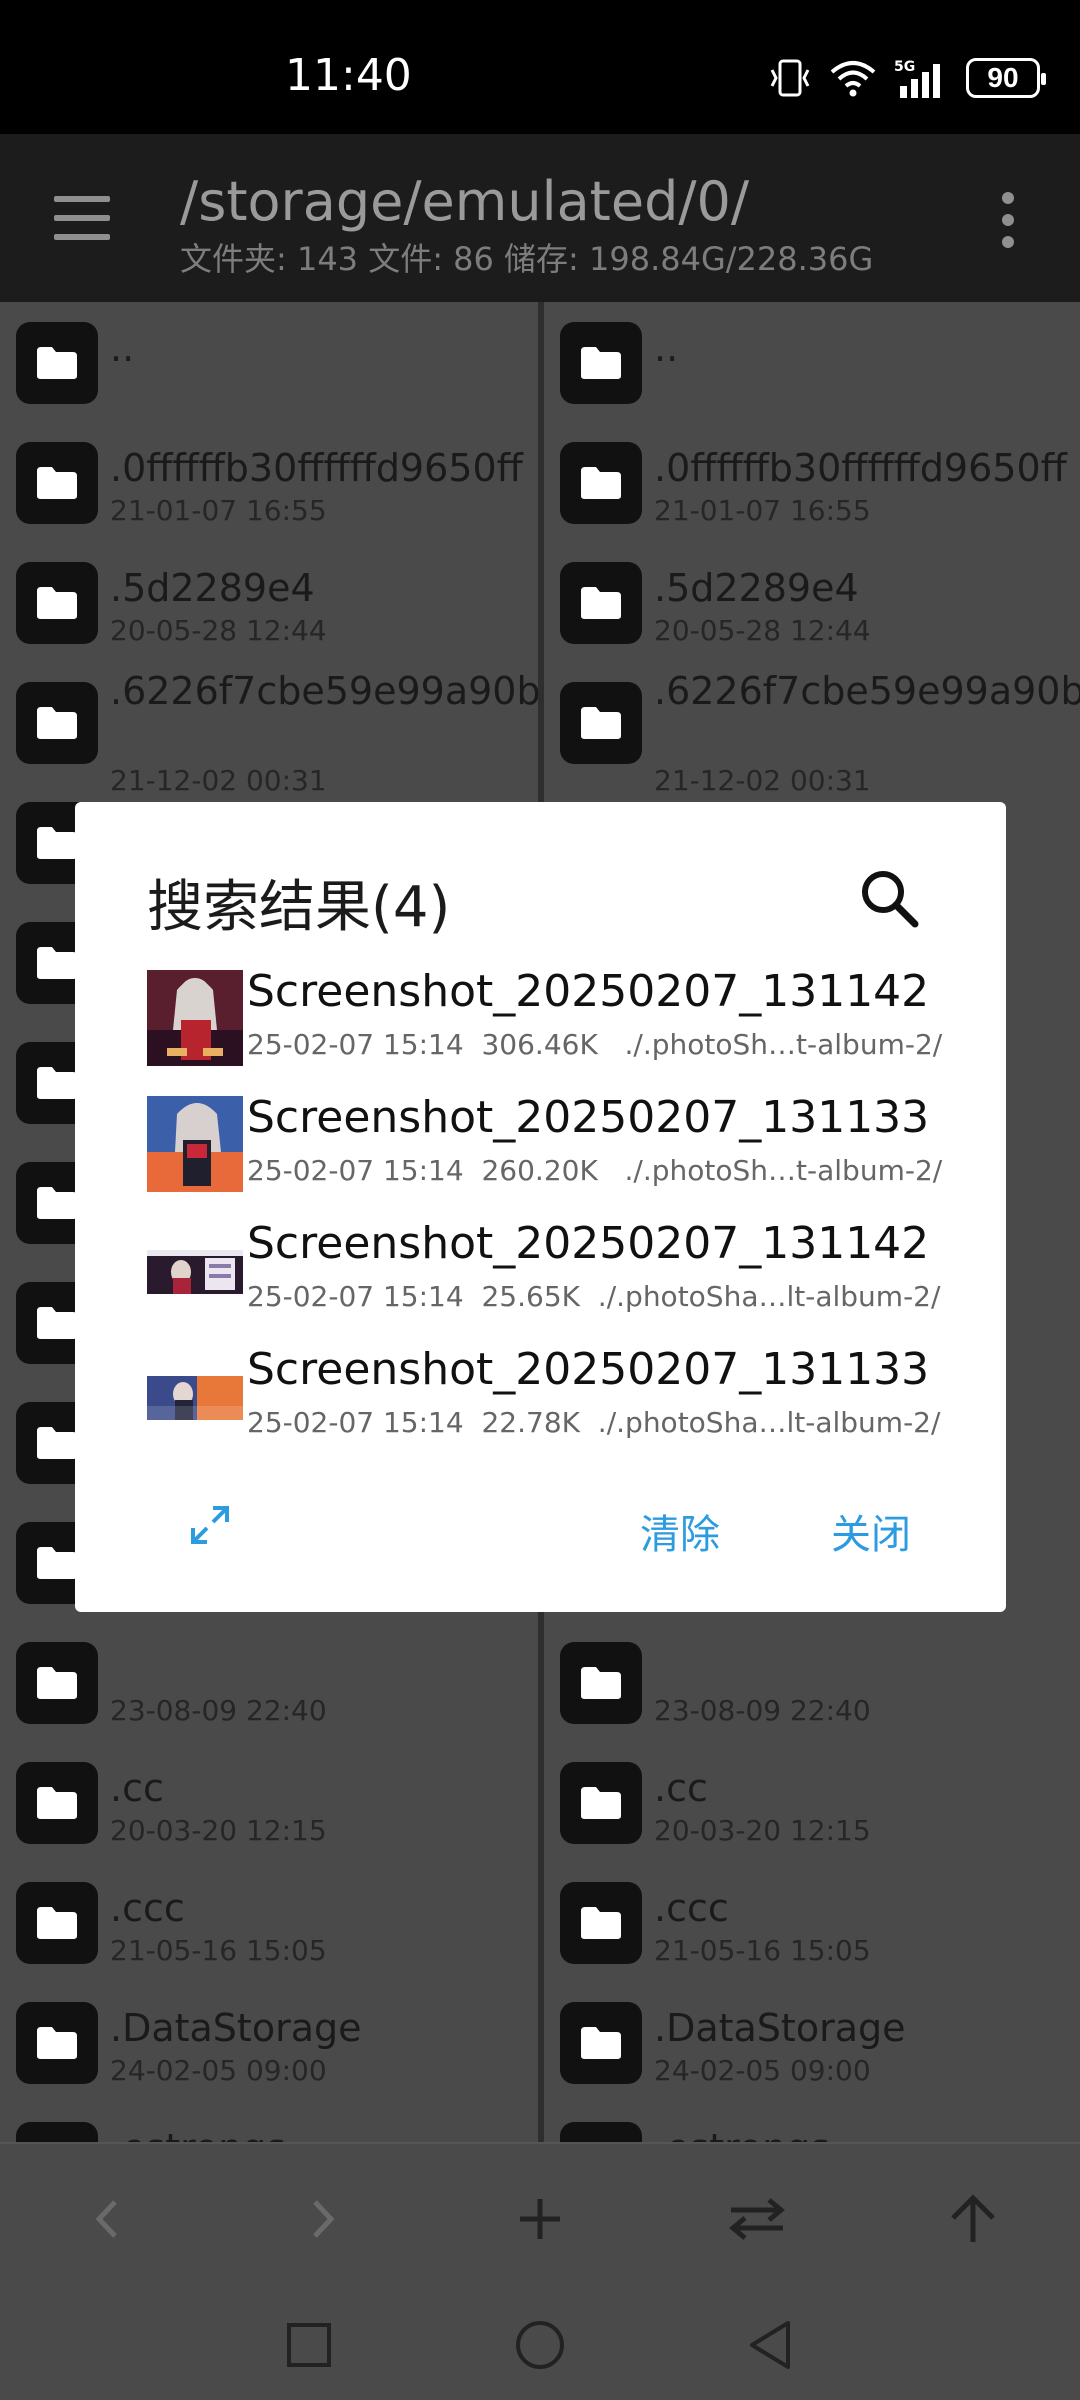 The width and height of the screenshot is (1080, 2400). I want to click on back-arrow-icon, so click(107, 2219).